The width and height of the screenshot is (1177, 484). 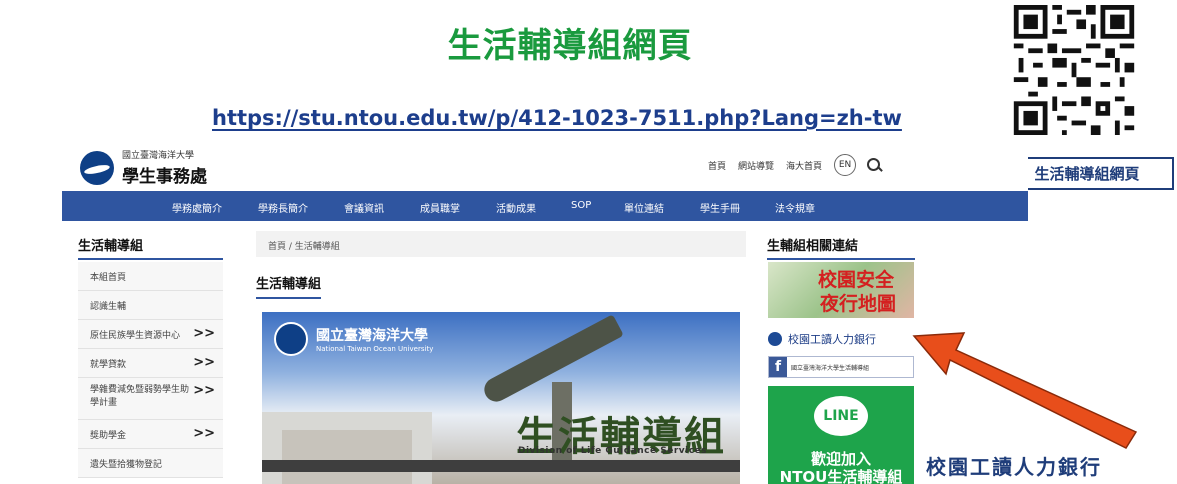 I want to click on sidebar-item: 獎助學金 >>, so click(x=150, y=434).